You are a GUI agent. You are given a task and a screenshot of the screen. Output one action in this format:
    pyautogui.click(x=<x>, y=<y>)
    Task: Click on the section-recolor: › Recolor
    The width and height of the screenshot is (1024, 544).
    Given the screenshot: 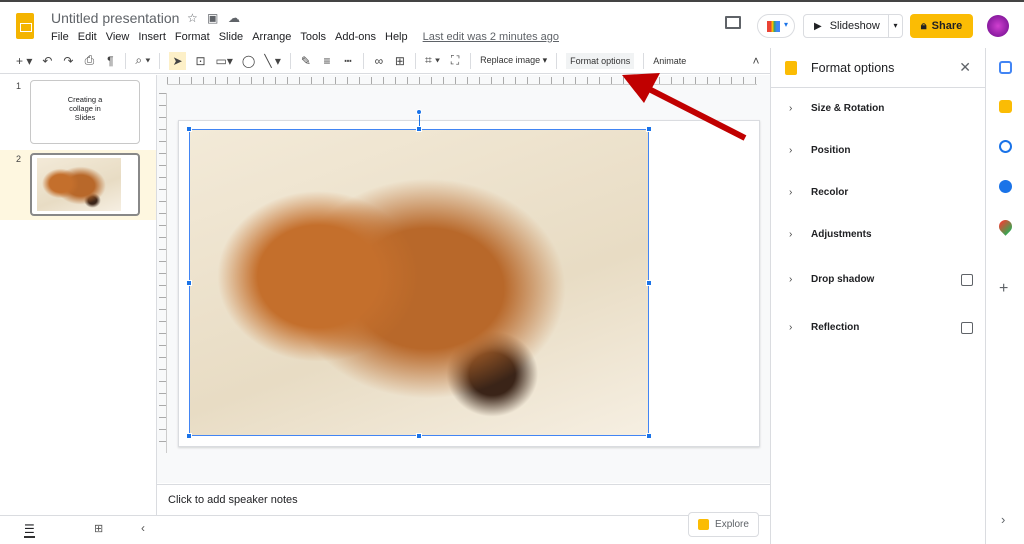 What is the action you would take?
    pyautogui.click(x=884, y=192)
    